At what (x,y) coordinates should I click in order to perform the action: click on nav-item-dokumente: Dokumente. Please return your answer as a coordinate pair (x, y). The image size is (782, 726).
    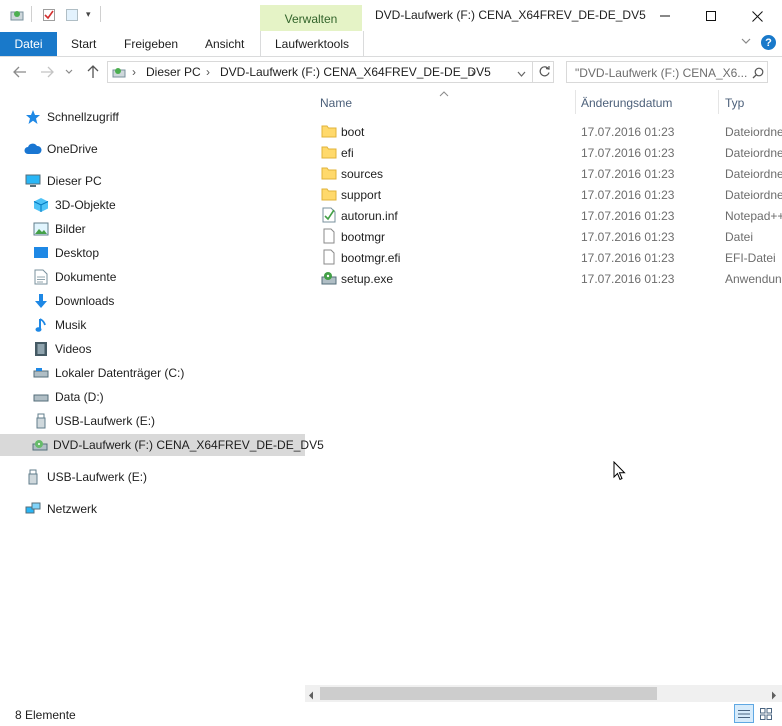
    Looking at the image, I should click on (74, 277).